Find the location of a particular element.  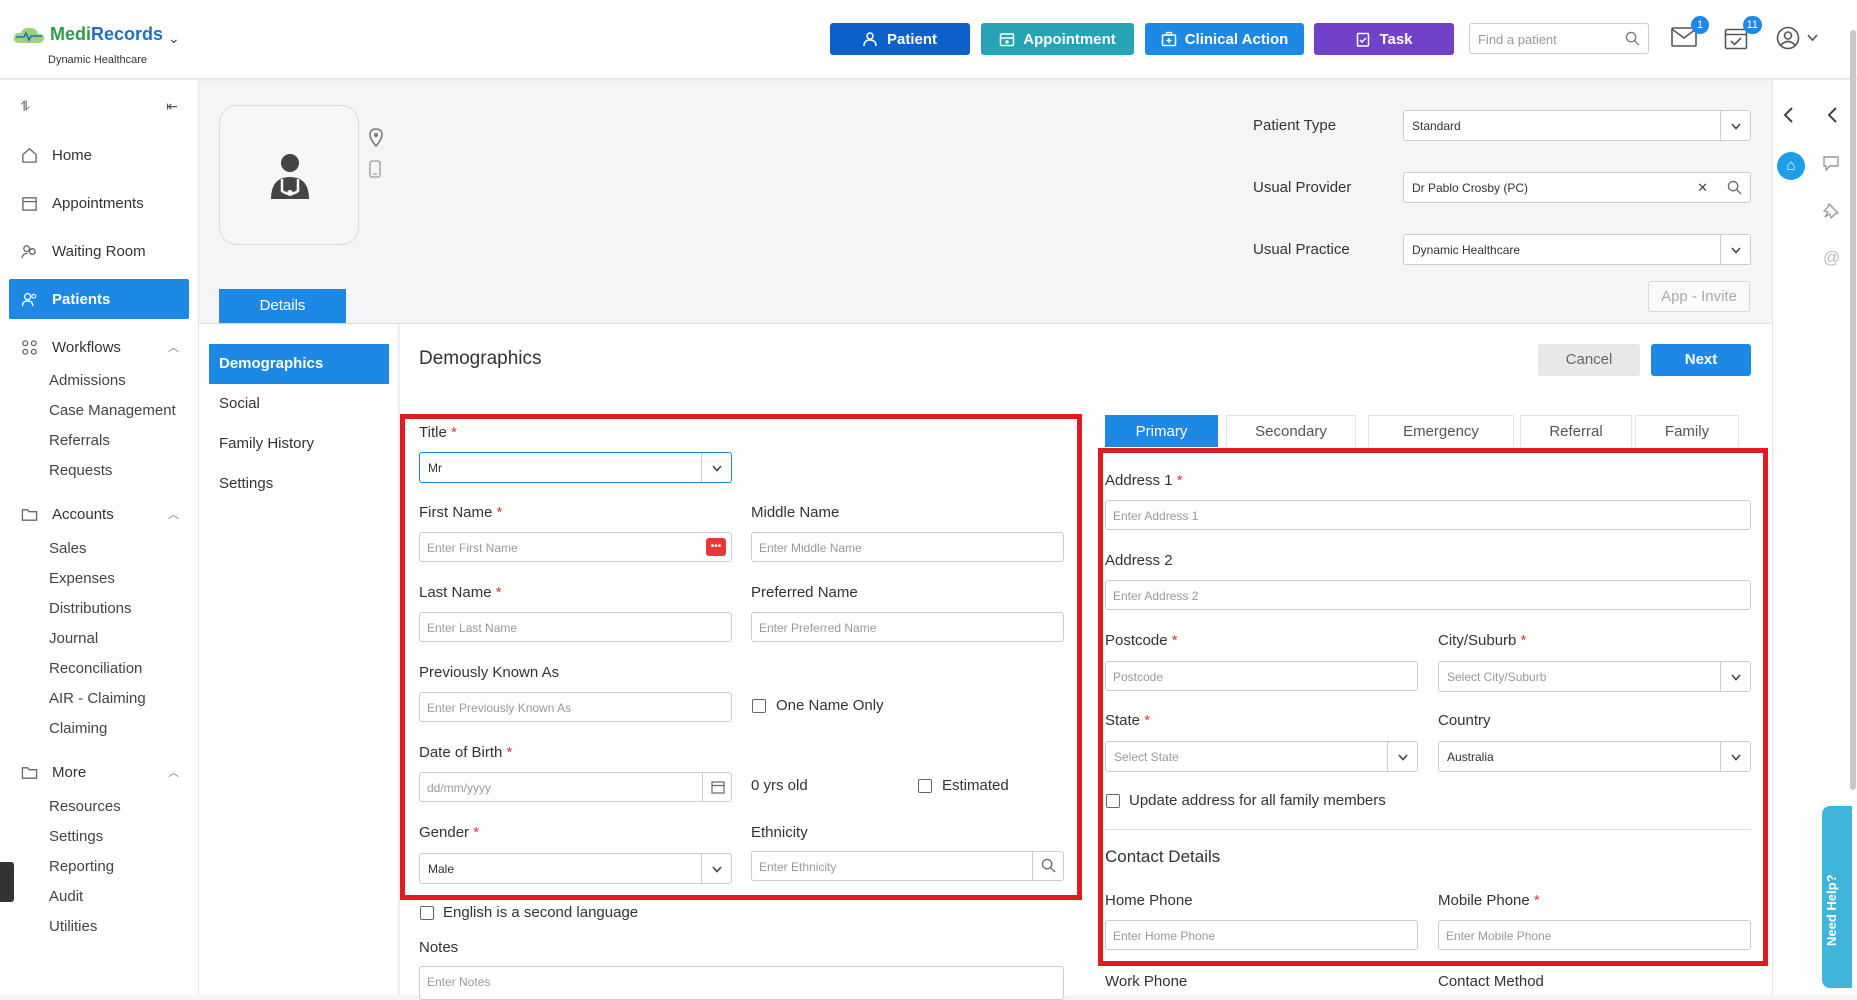

sidebar-subitem-admissions: Admissions is located at coordinates (87, 380).